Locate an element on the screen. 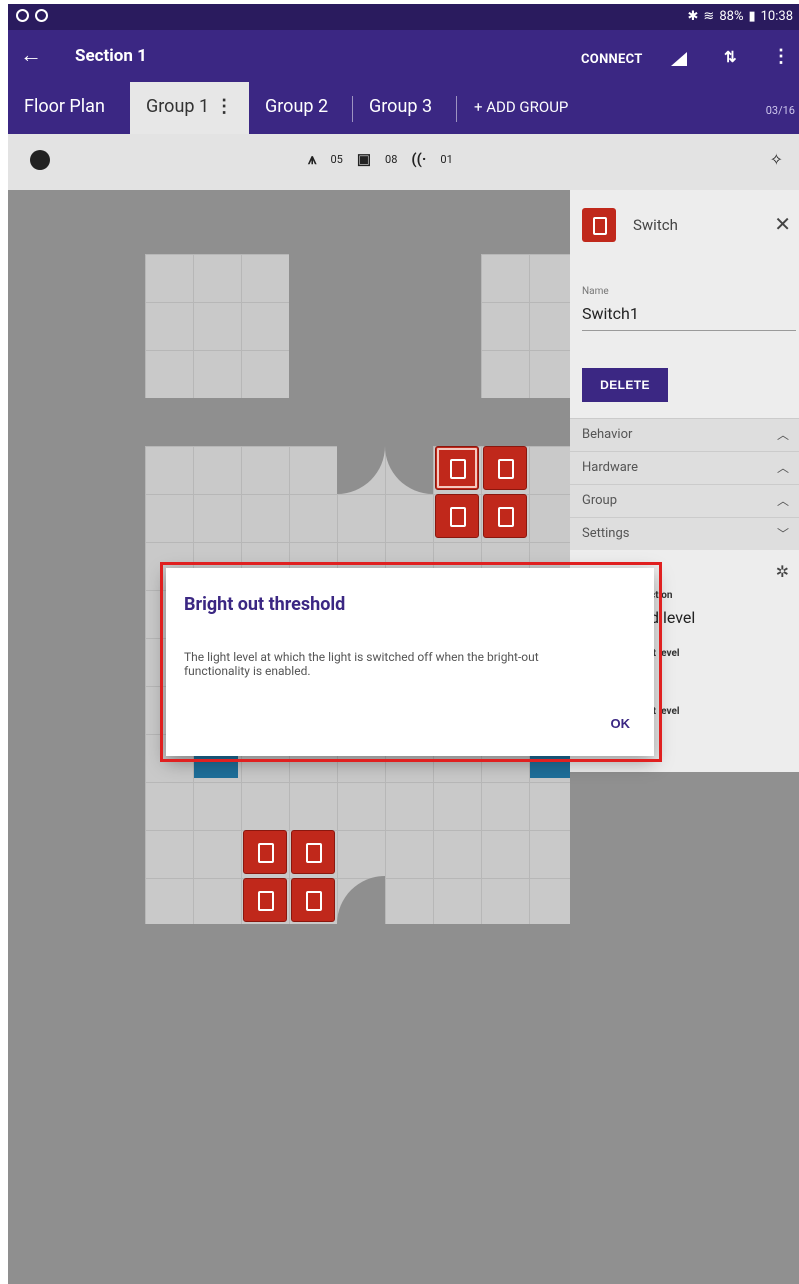 This screenshot has width=799, height=1284. switch-count: 08 is located at coordinates (391, 159).